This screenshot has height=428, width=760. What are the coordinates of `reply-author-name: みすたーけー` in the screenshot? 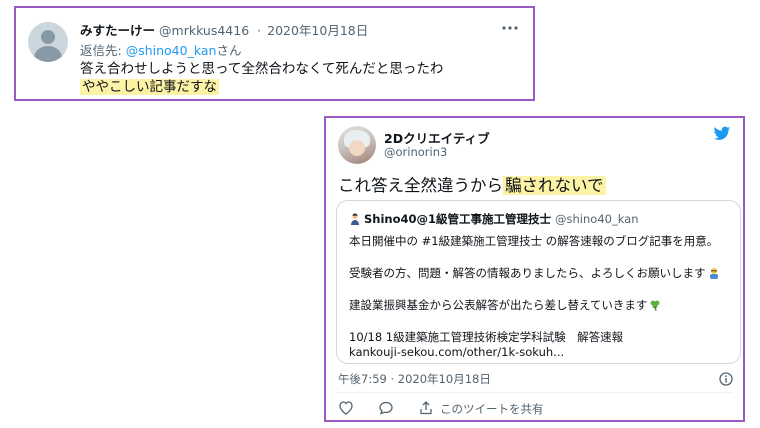 It's located at (117, 30).